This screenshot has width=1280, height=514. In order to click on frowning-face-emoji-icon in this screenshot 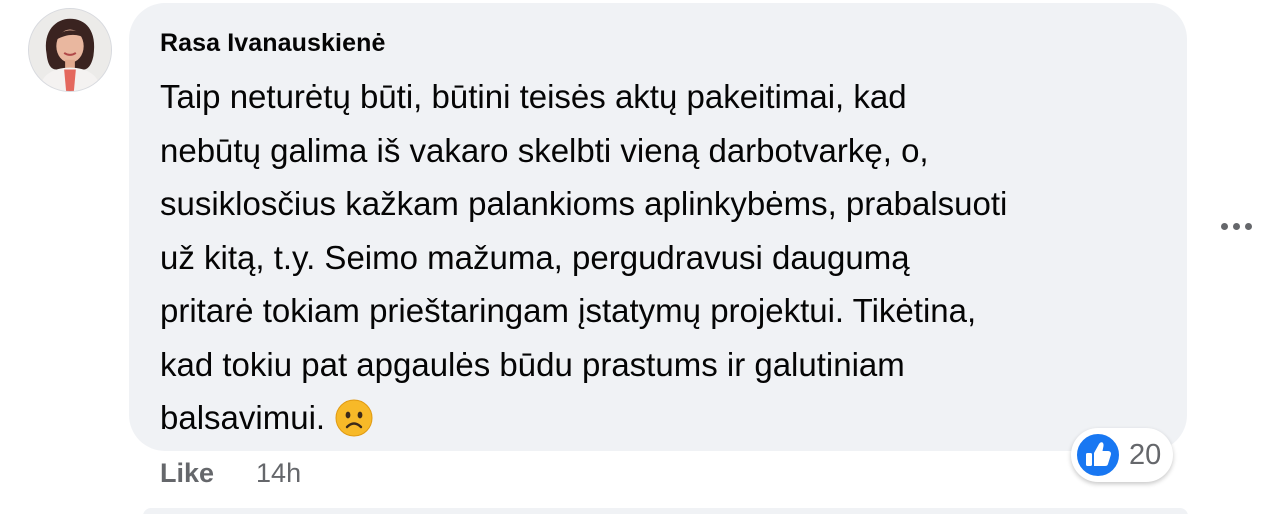, I will do `click(354, 418)`.